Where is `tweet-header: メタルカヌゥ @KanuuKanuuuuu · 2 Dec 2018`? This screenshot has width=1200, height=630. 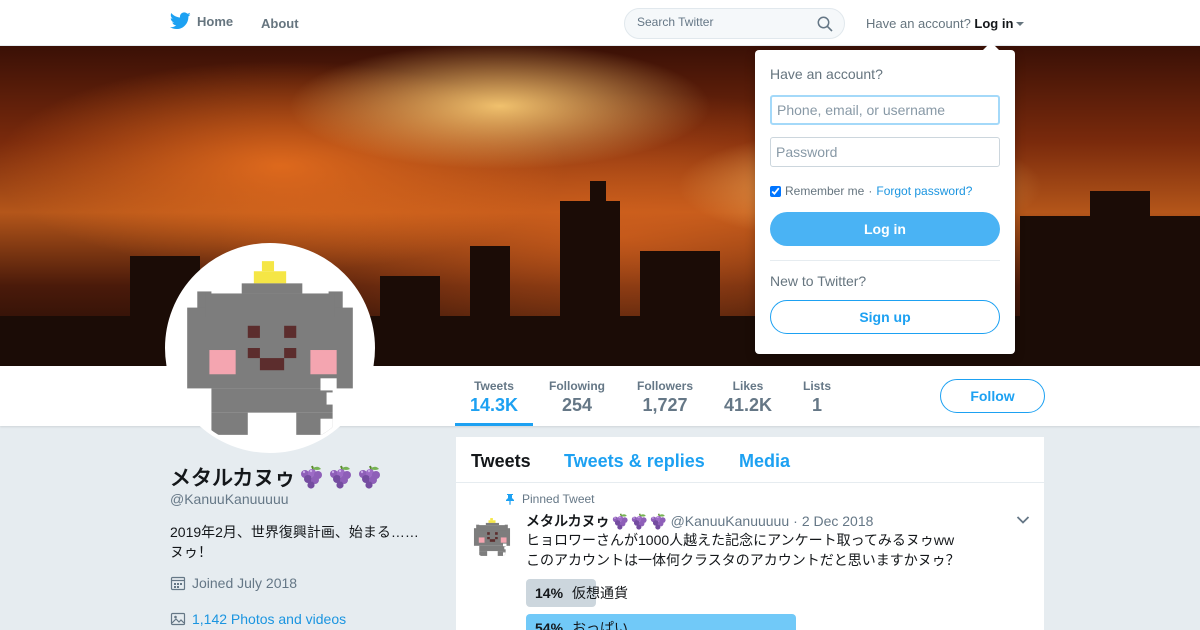 tweet-header: メタルカヌゥ @KanuuKanuuuuu · 2 Dec 2018 is located at coordinates (699, 521).